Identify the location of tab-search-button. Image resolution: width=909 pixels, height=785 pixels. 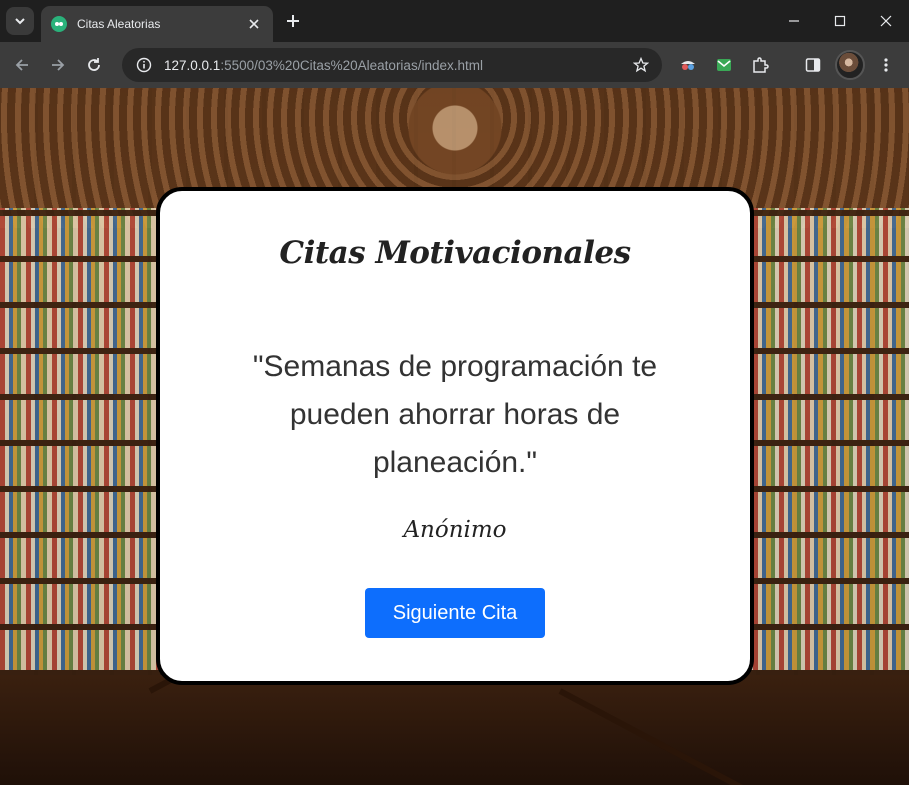
(20, 21).